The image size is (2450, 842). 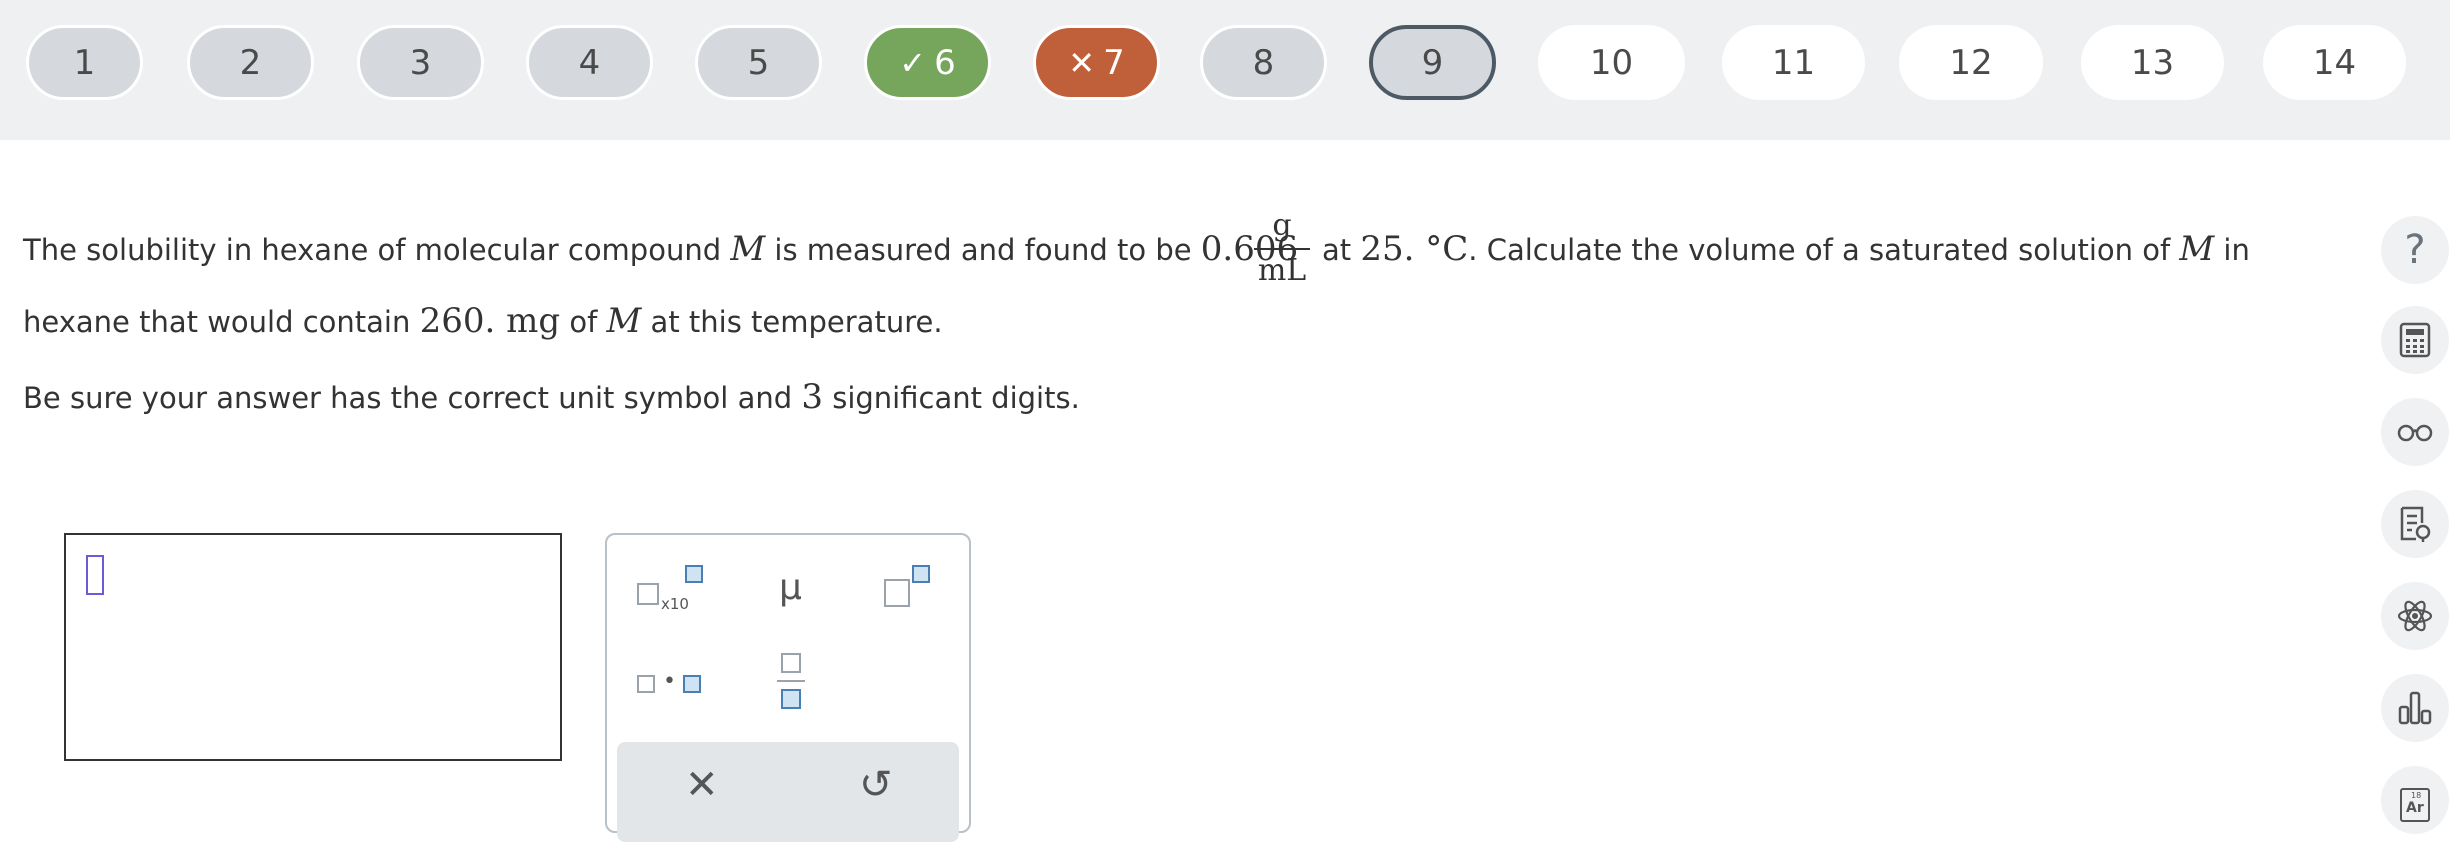 I want to click on question-13-button: 13, so click(x=2152, y=62).